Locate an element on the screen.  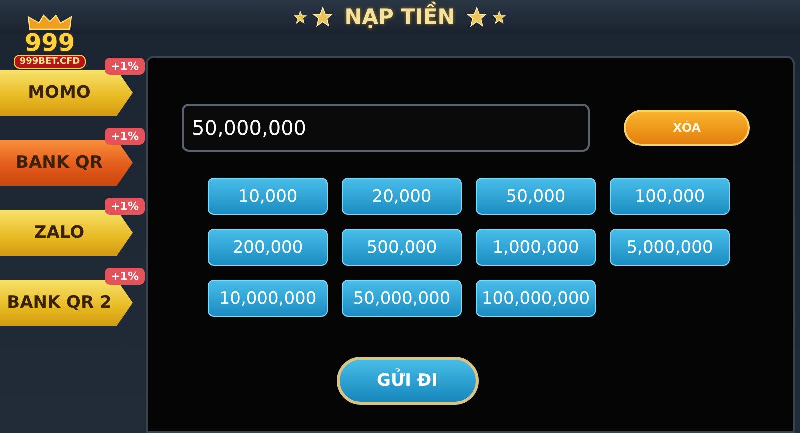
logo-numerals: 999 is located at coordinates (50, 43).